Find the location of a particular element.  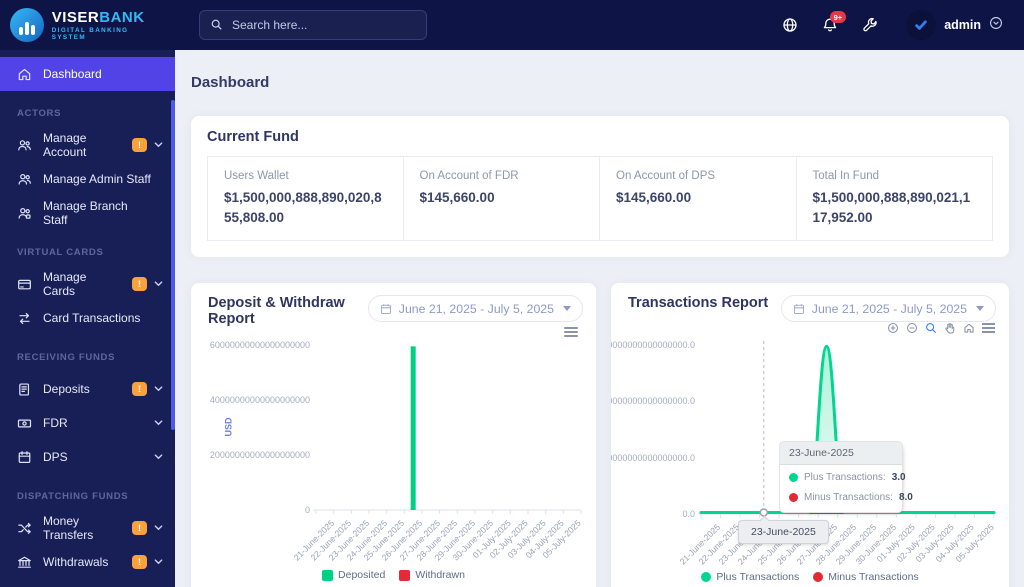

stat-label: Users Wallet is located at coordinates (256, 176).